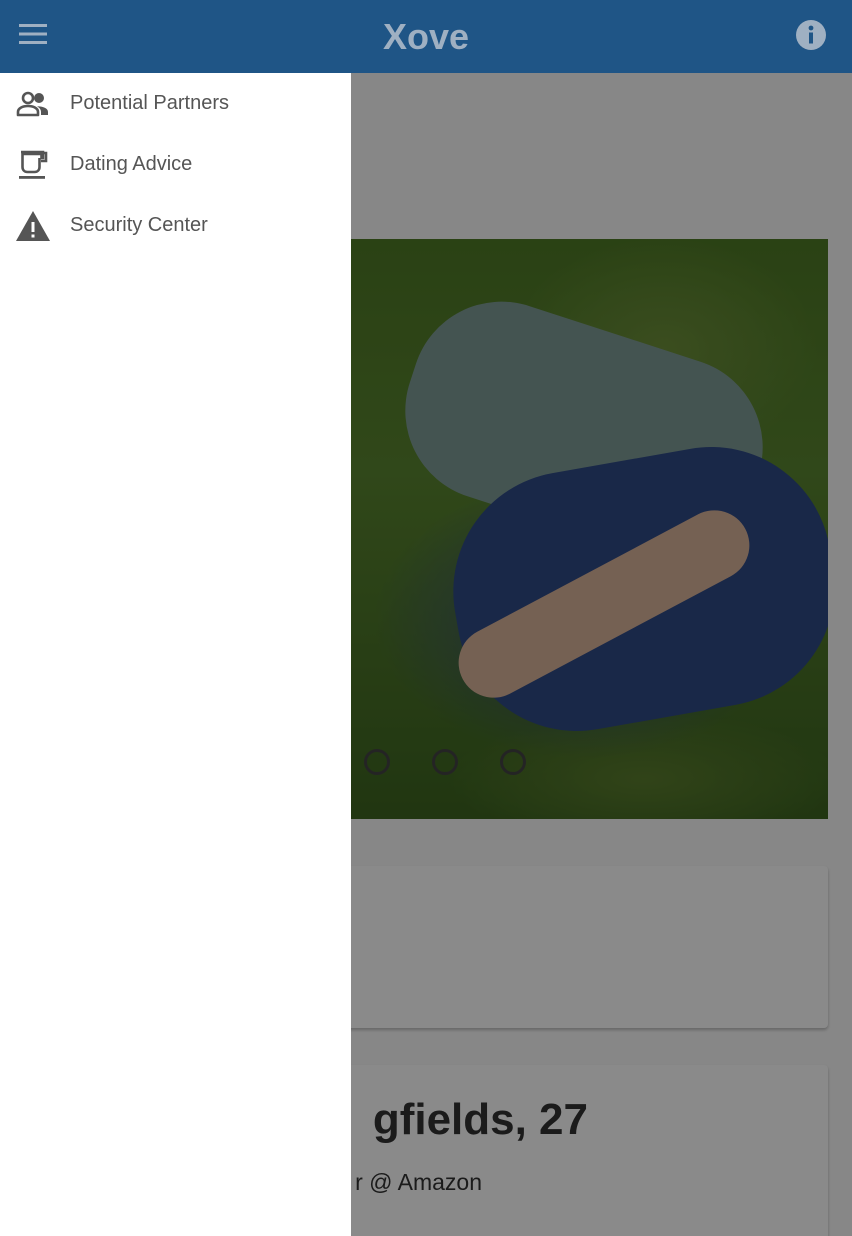 This screenshot has height=1236, width=852. I want to click on coffee-cup-icon, so click(33, 165).